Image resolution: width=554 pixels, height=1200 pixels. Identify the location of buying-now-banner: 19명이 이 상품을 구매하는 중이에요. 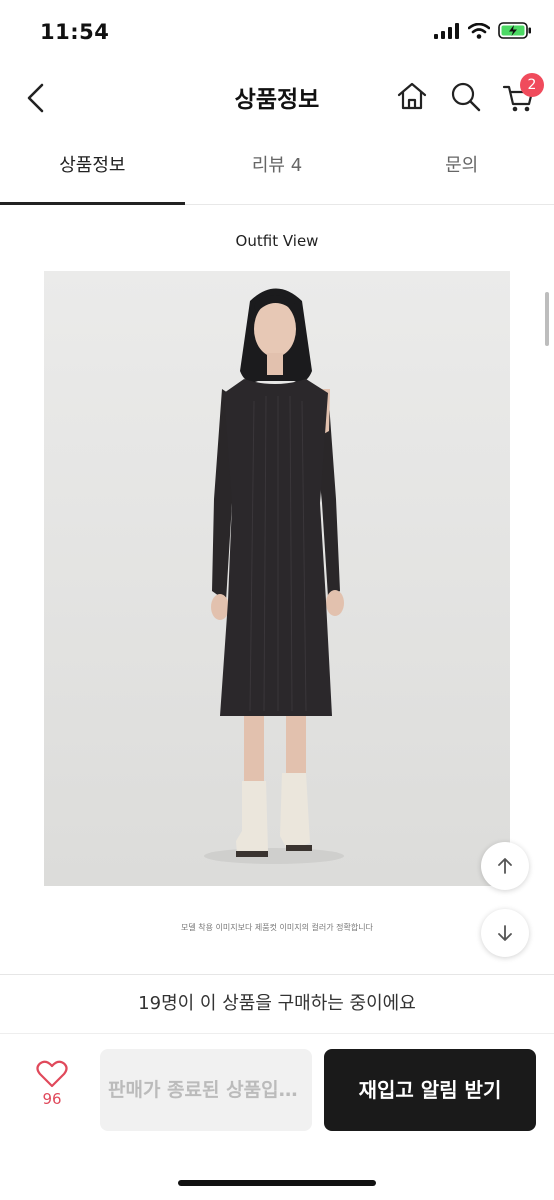
(277, 1004).